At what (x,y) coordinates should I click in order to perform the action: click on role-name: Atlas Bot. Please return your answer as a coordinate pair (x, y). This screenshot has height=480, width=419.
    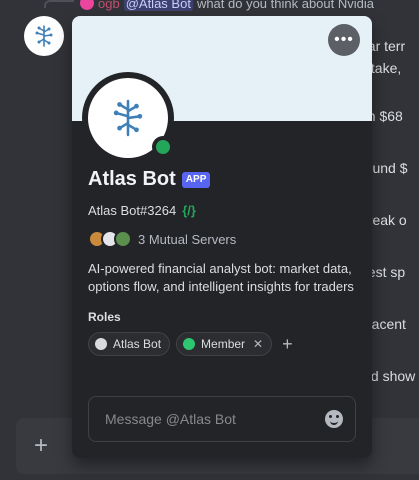
    Looking at the image, I should click on (137, 344).